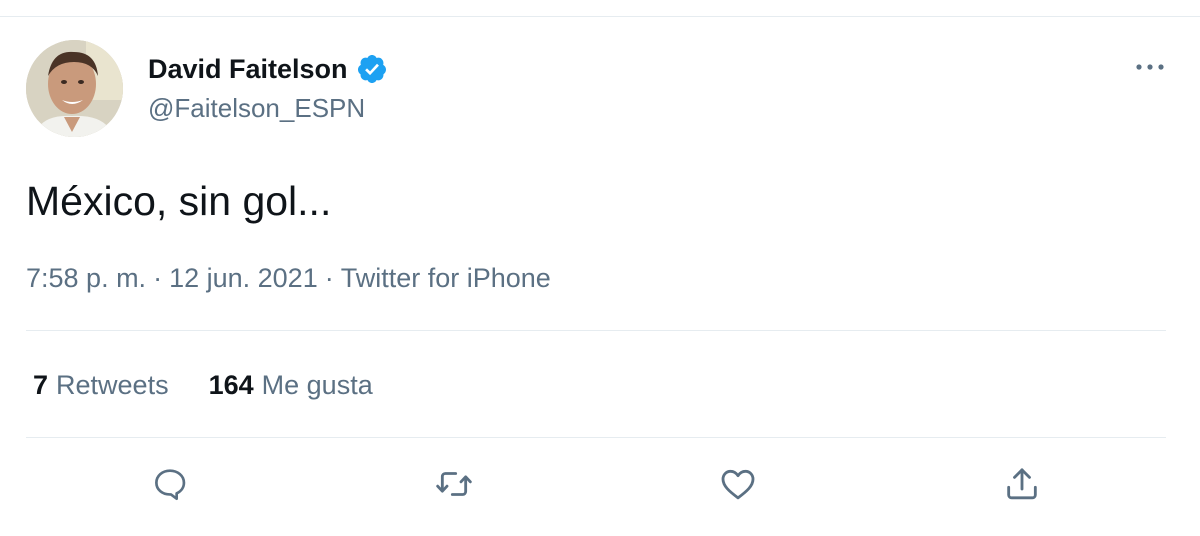 Image resolution: width=1200 pixels, height=536 pixels. Describe the element at coordinates (317, 385) in the screenshot. I see `likes-label: Me gusta` at that location.